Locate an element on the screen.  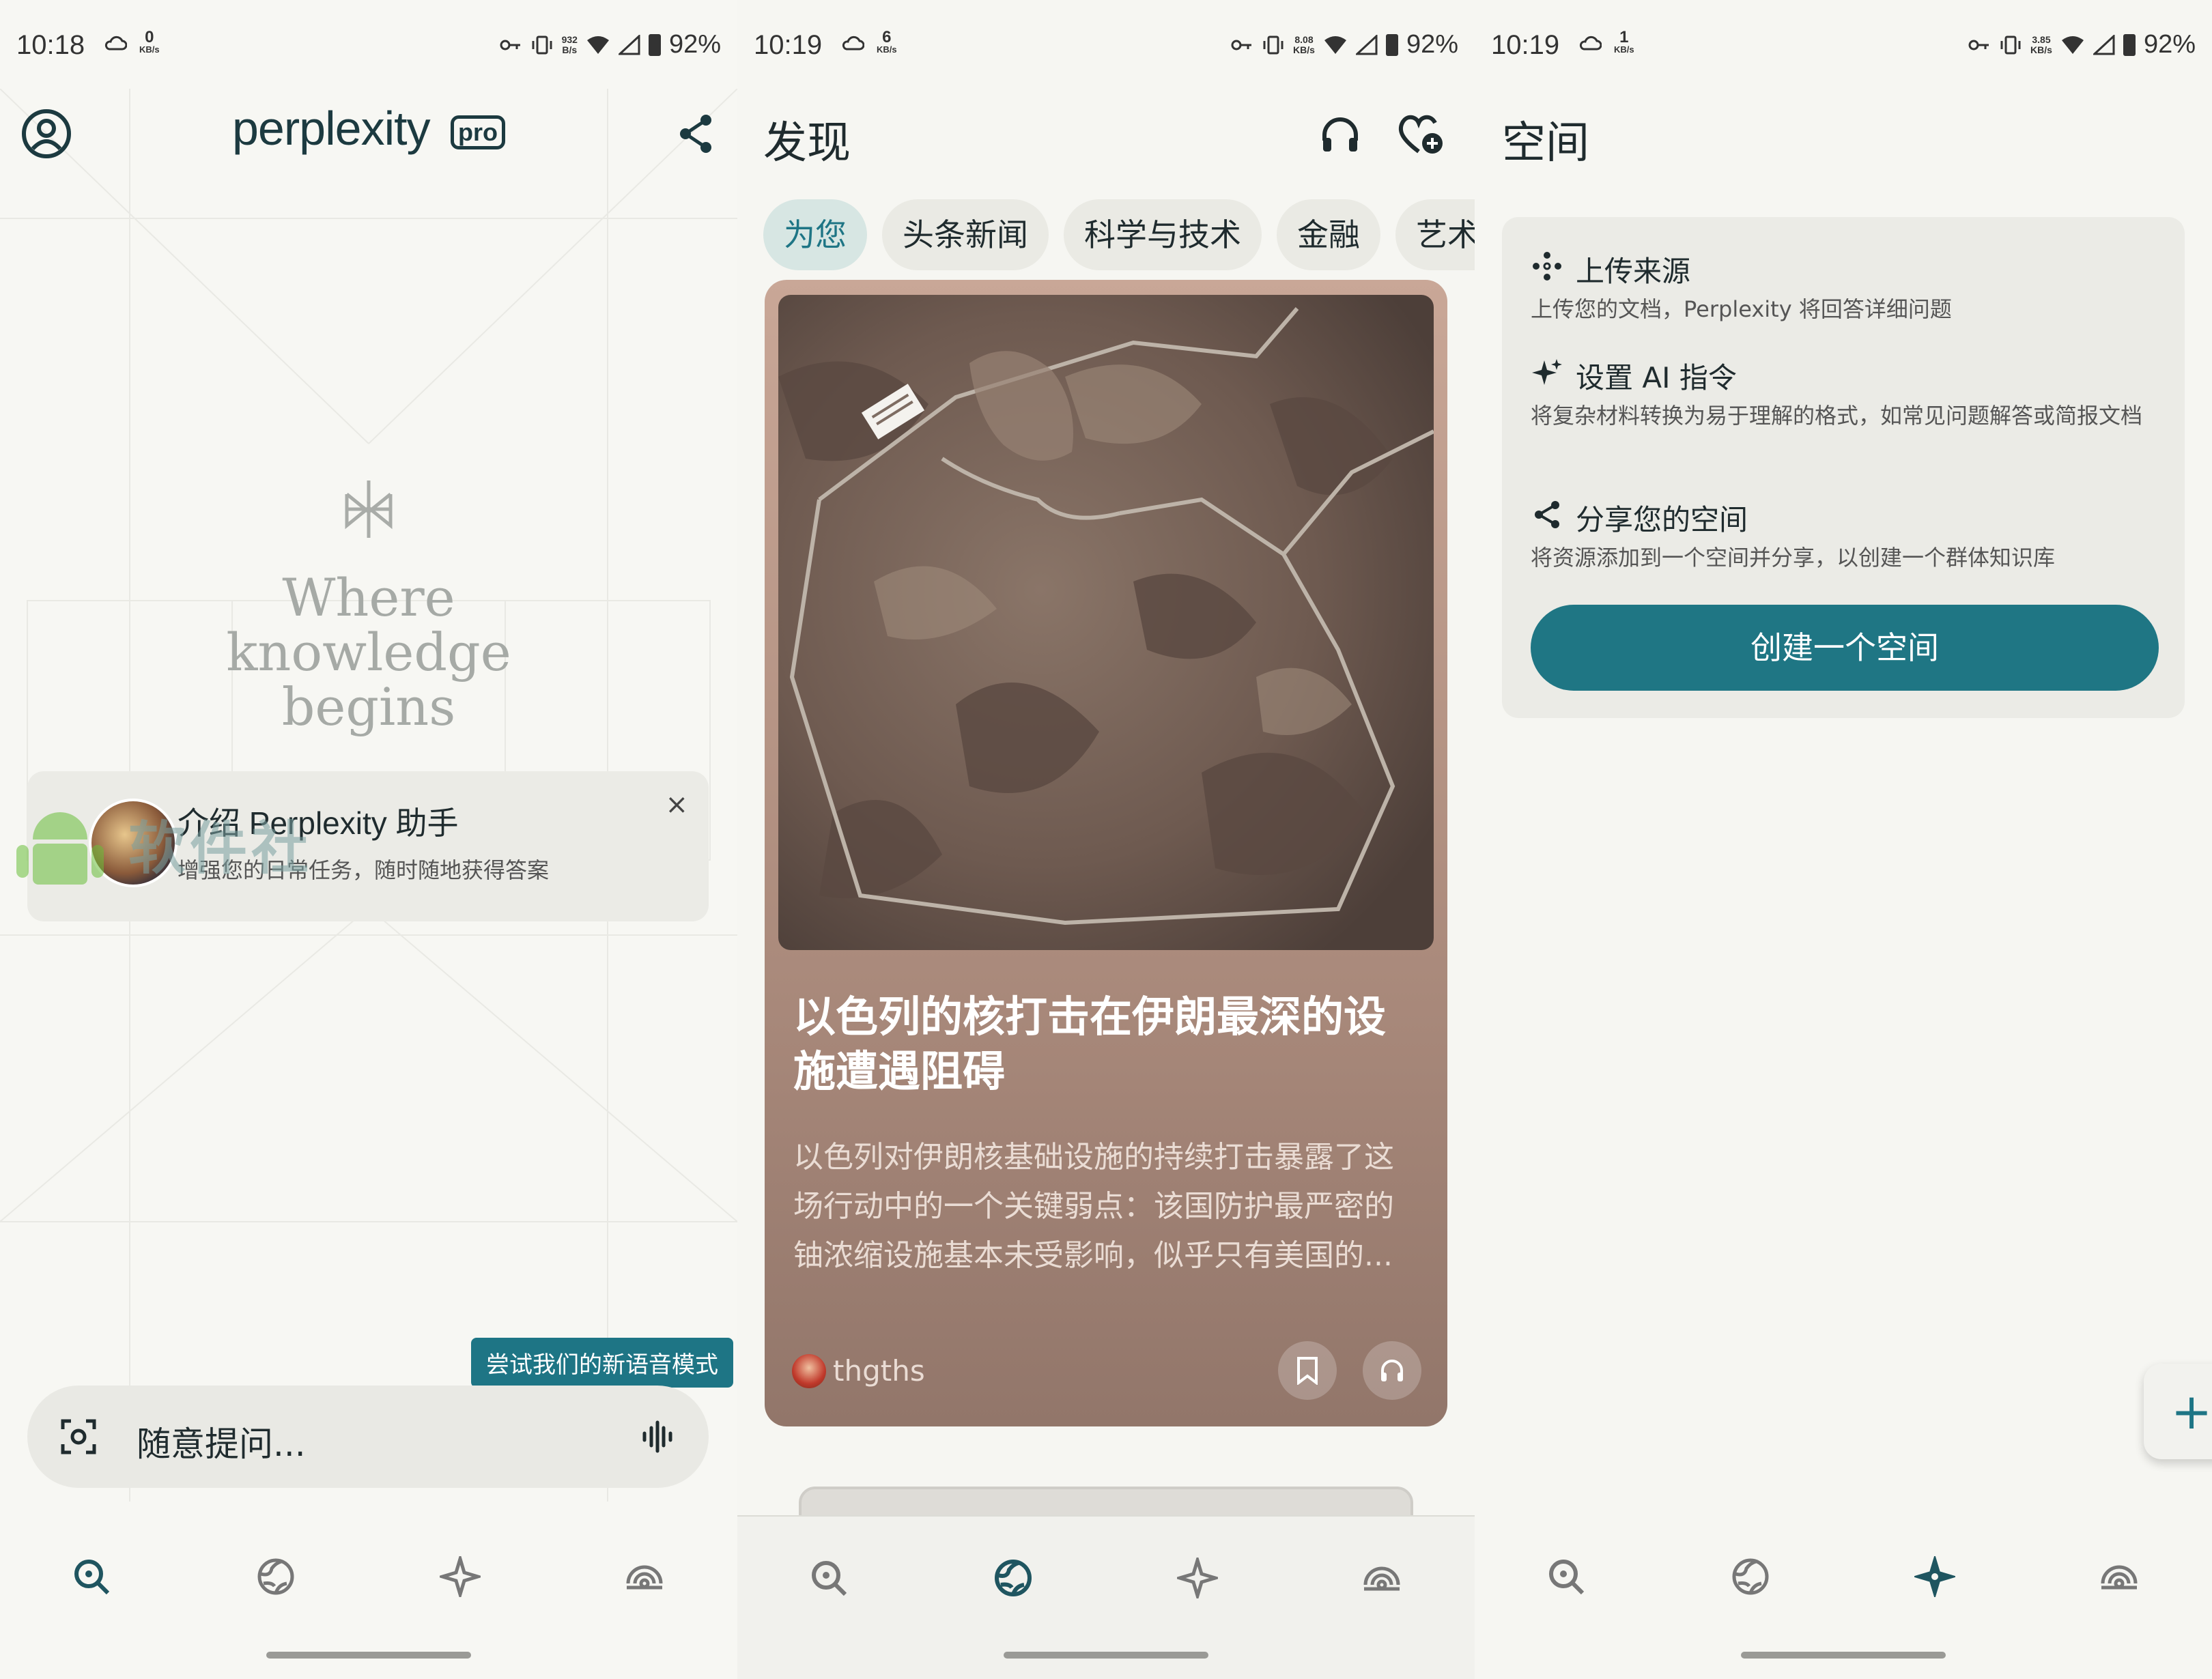
voice-mode-tooltip: 尝试我们的新语音模式 is located at coordinates (602, 1369).